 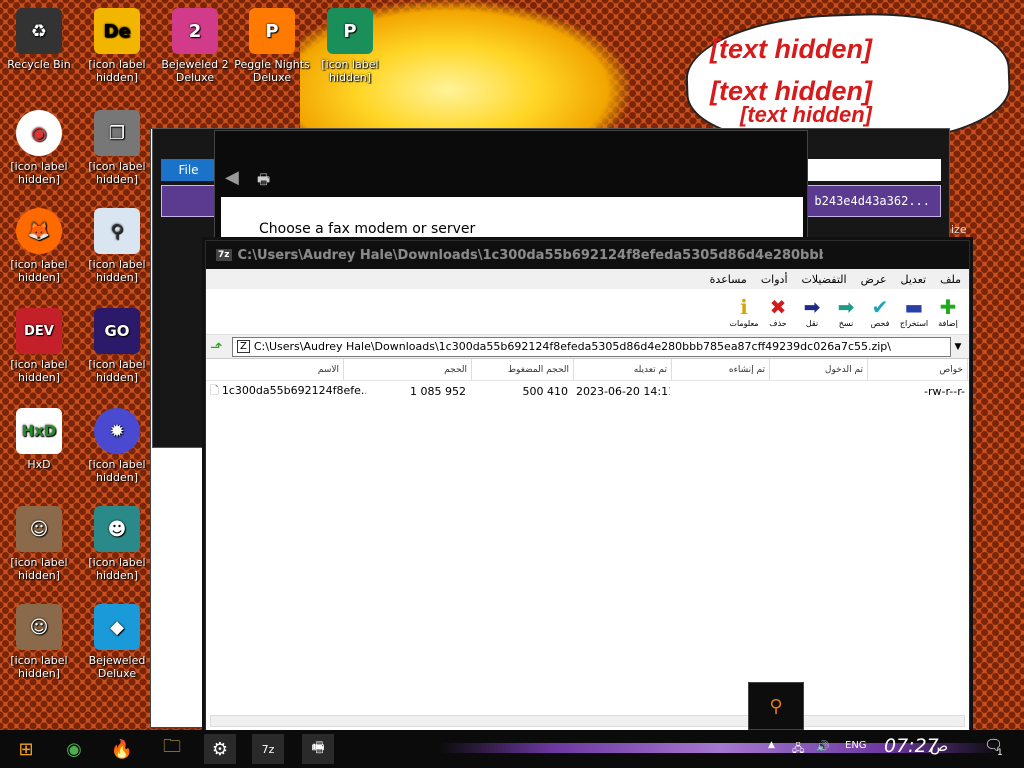 I want to click on menu-file: ملف, so click(x=950, y=279).